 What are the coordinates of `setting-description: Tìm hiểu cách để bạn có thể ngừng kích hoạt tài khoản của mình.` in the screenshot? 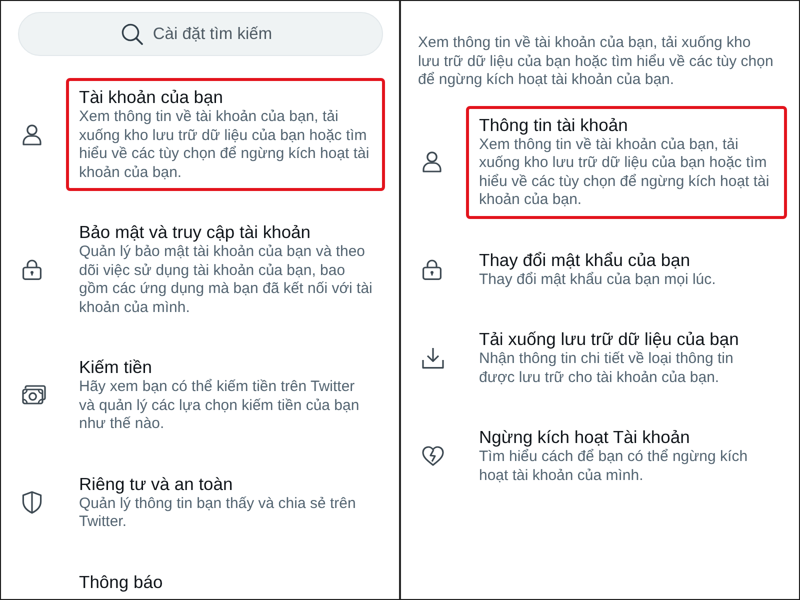 It's located at (614, 466).